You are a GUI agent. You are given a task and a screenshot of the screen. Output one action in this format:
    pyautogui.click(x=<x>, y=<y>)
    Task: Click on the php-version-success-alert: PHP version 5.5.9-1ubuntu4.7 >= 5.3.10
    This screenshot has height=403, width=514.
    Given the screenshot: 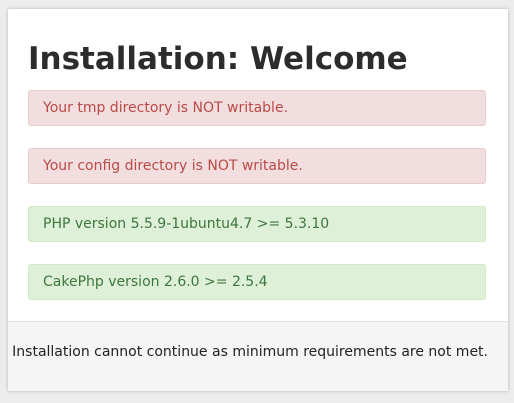 What is the action you would take?
    pyautogui.click(x=257, y=224)
    